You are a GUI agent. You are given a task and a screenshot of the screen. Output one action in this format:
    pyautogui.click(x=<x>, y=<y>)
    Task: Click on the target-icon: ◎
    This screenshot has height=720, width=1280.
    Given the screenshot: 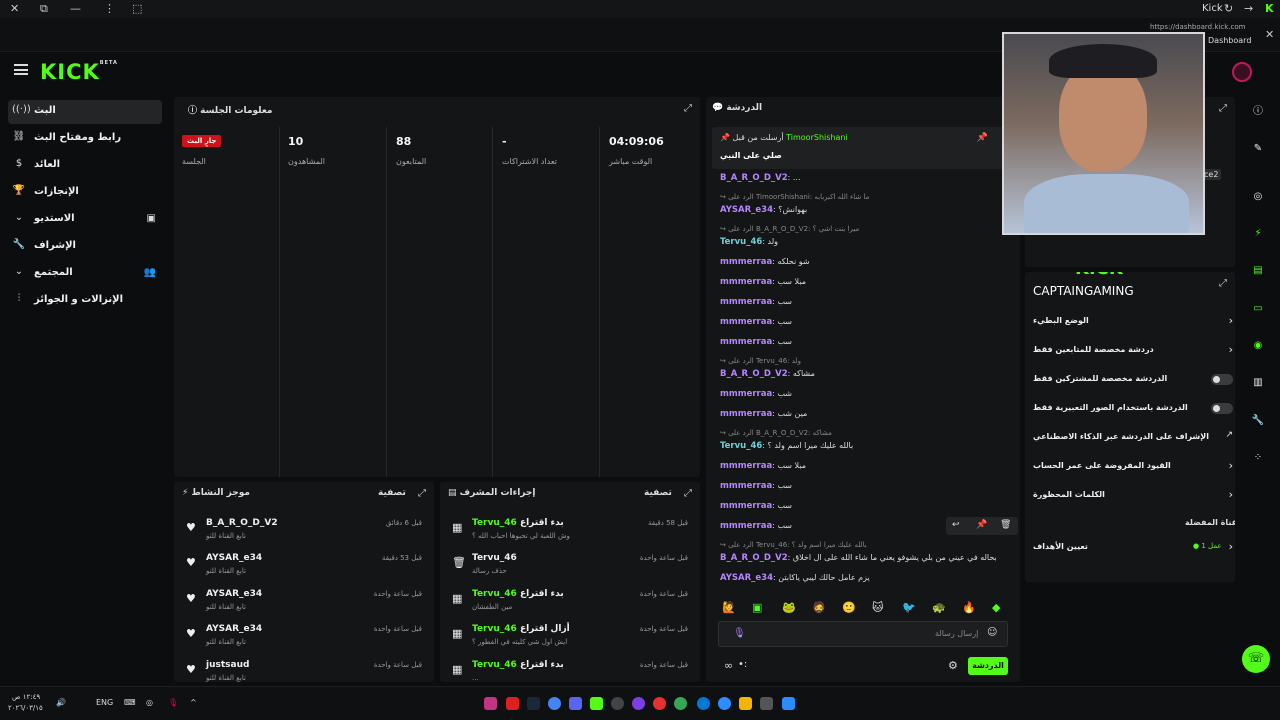 What is the action you would take?
    pyautogui.click(x=1258, y=197)
    